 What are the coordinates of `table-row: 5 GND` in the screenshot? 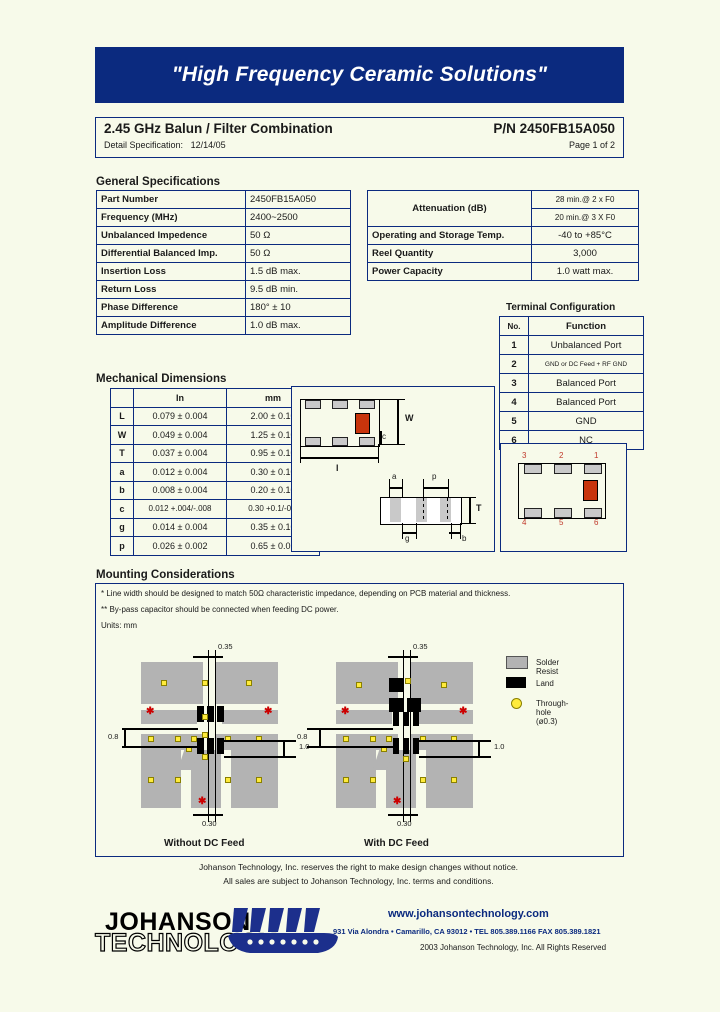 It's located at (571, 421).